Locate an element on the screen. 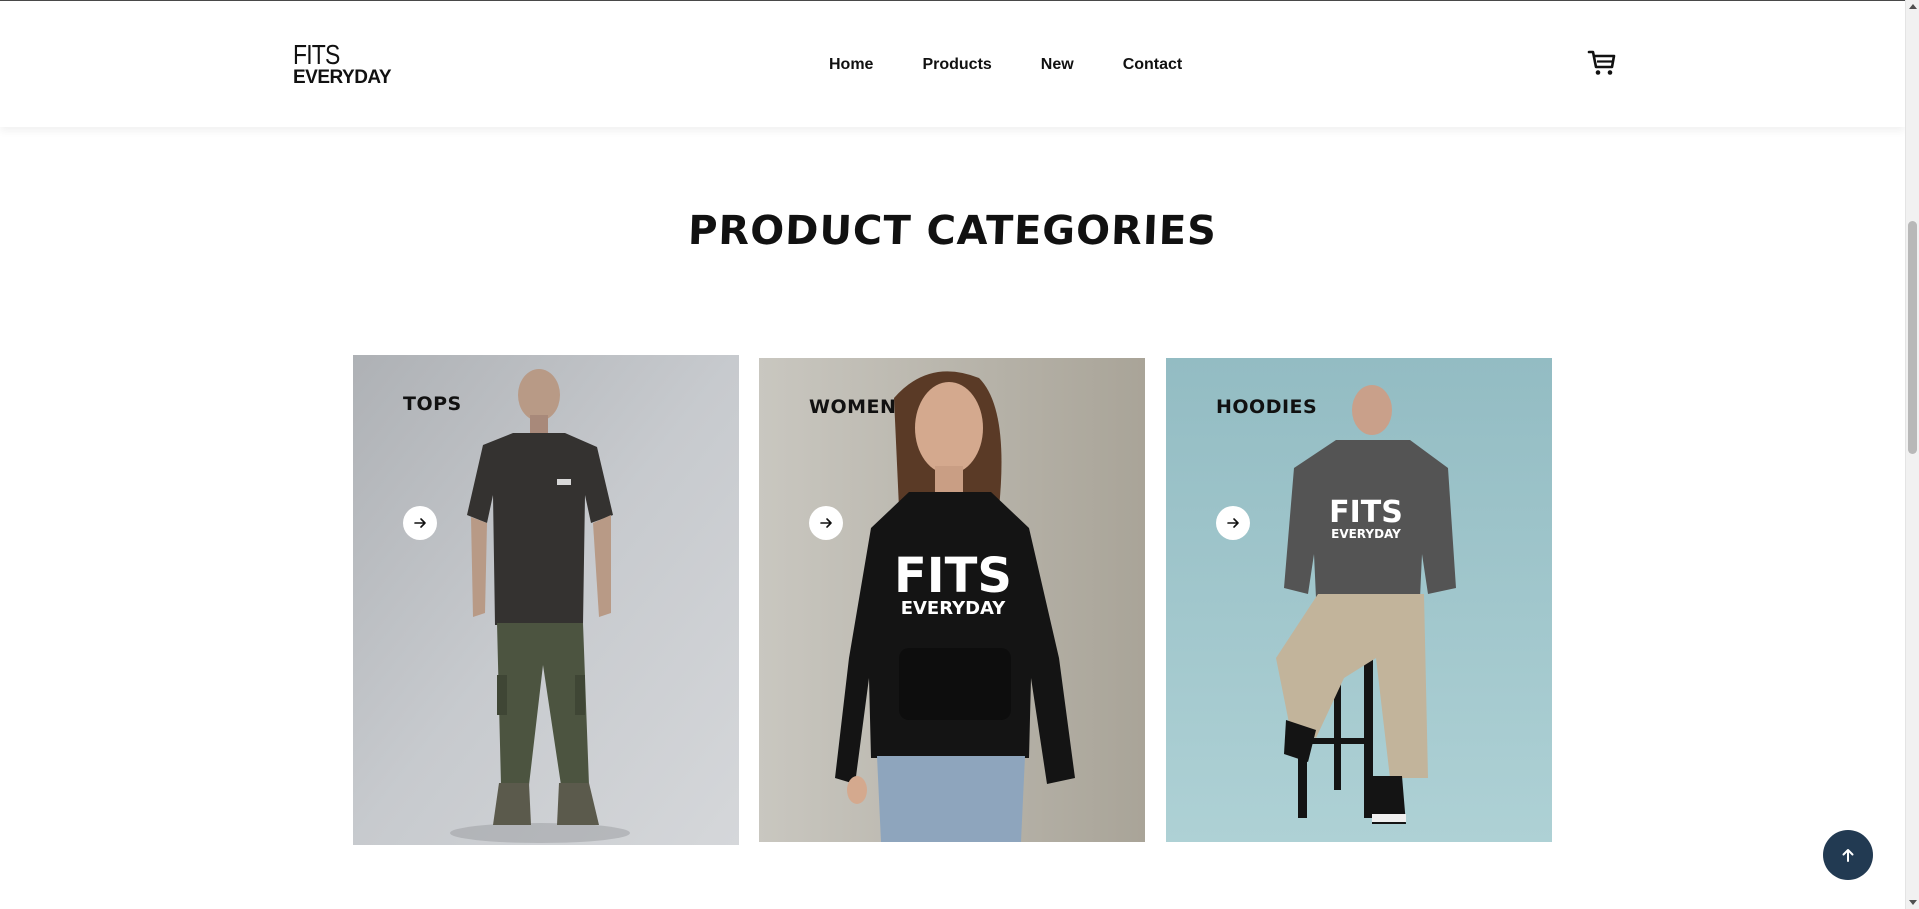 The image size is (1919, 909). logo-top-text: FITS is located at coordinates (316, 54).